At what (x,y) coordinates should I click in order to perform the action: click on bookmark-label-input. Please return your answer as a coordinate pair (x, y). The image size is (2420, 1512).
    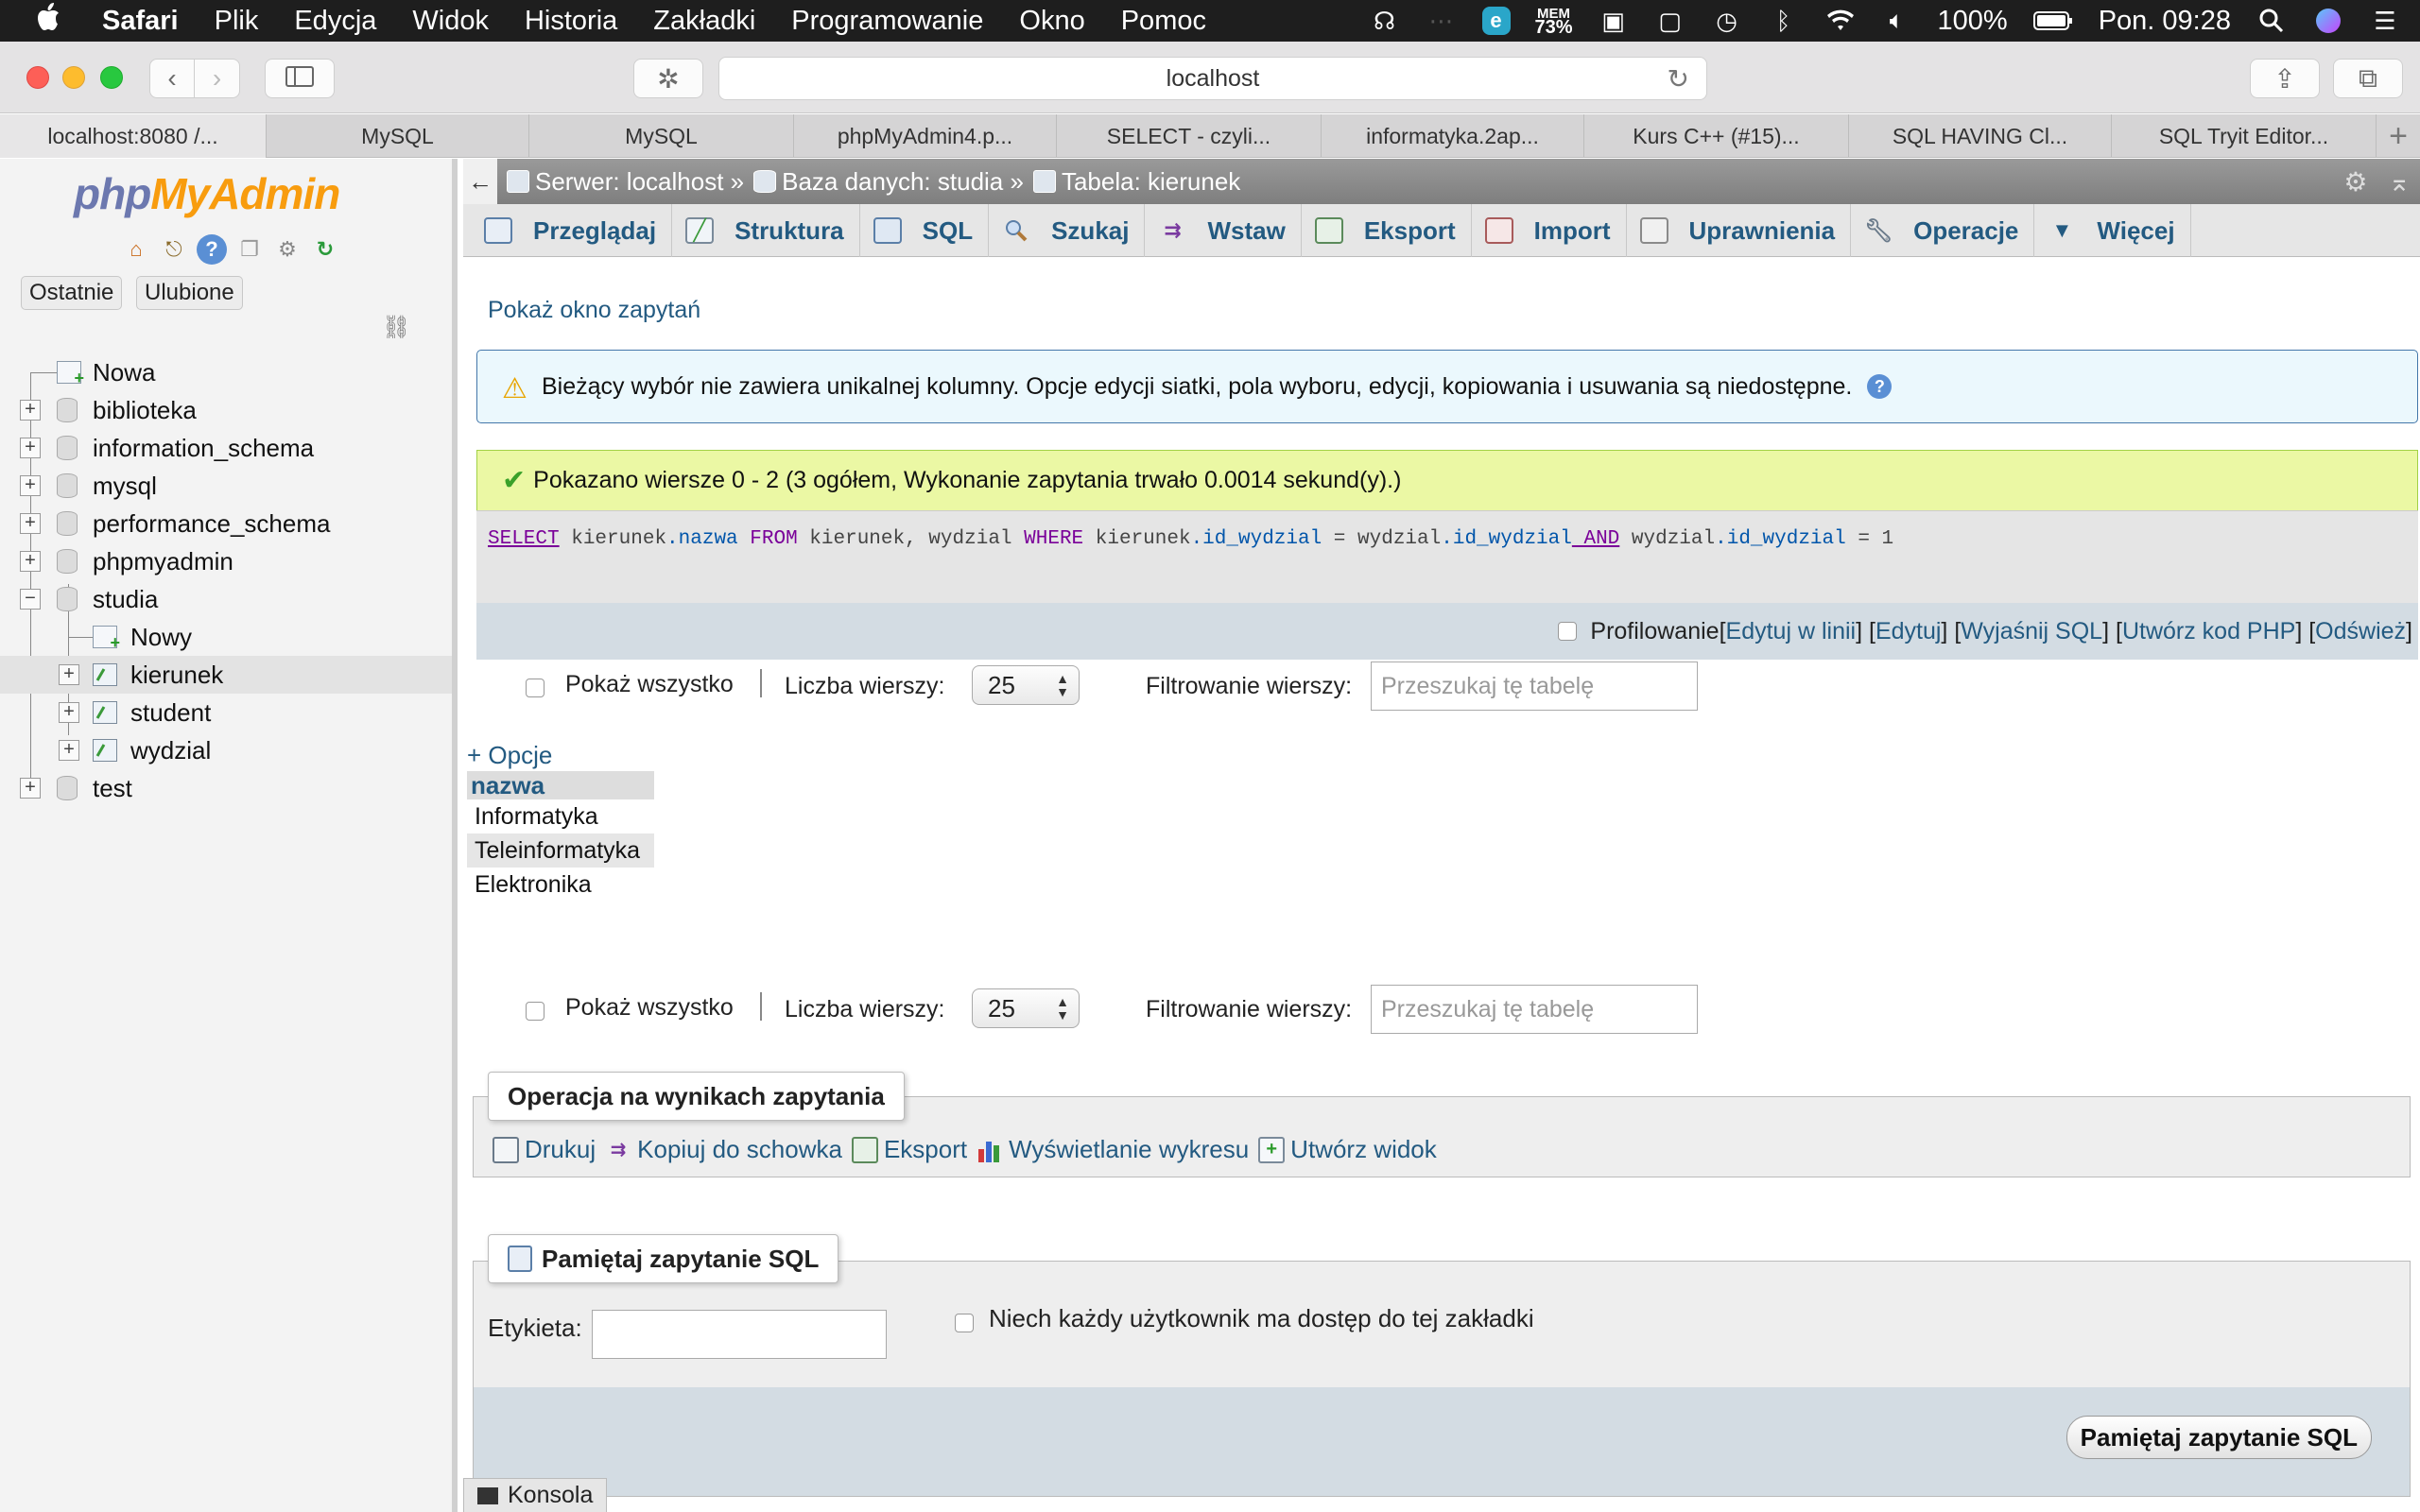
    Looking at the image, I should click on (739, 1334).